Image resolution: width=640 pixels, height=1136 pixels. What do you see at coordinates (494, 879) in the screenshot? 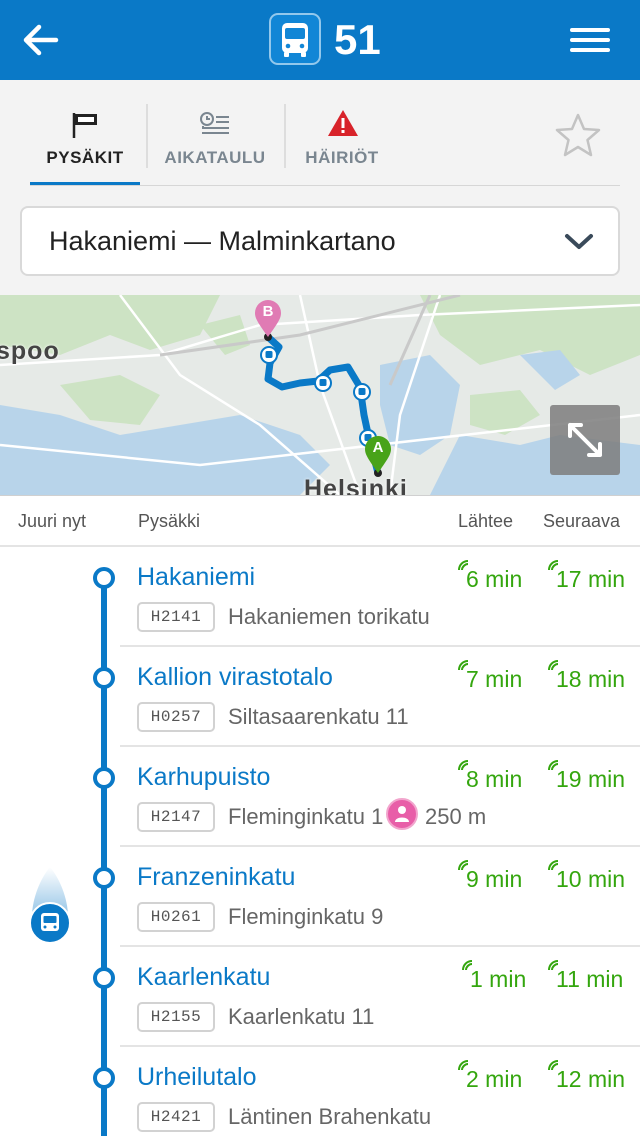
I see `departure-time-value: 9 min` at bounding box center [494, 879].